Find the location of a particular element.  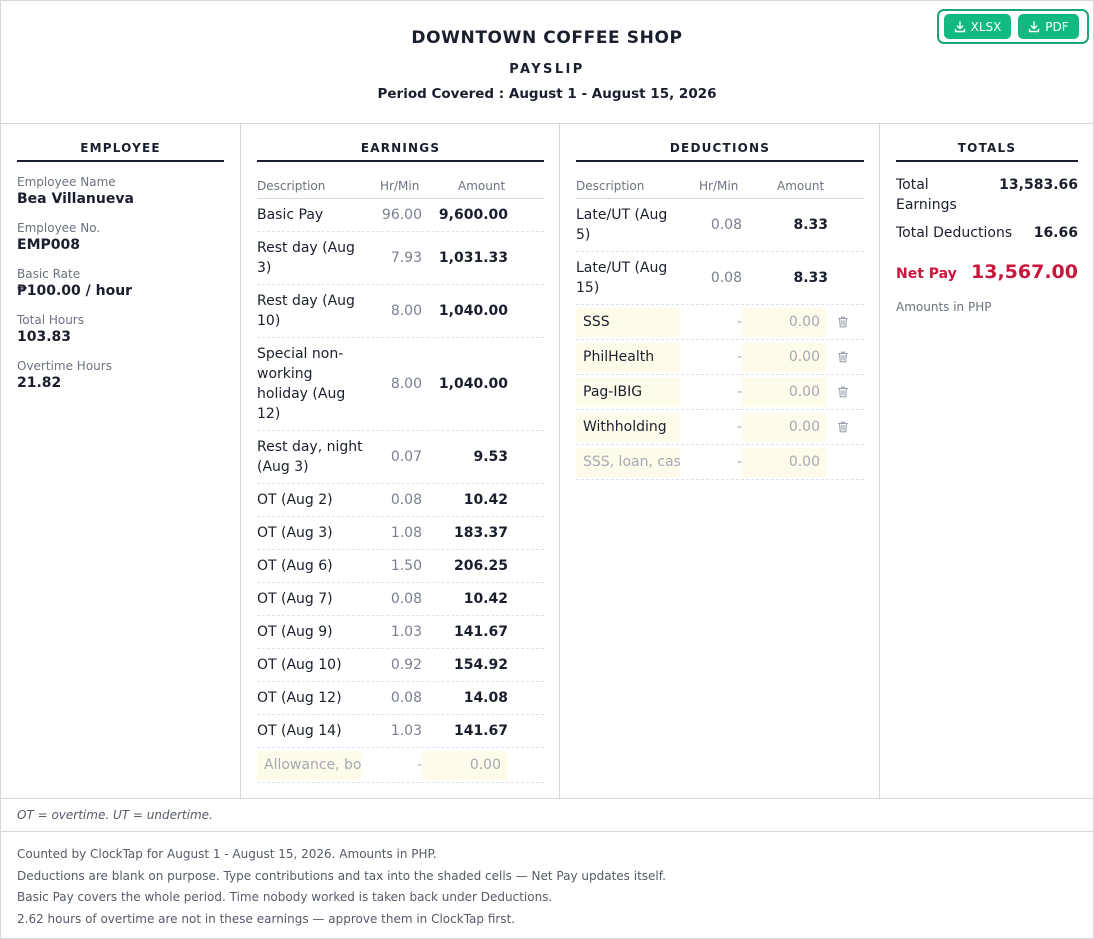

export-pdf-label: PDF is located at coordinates (1057, 26).